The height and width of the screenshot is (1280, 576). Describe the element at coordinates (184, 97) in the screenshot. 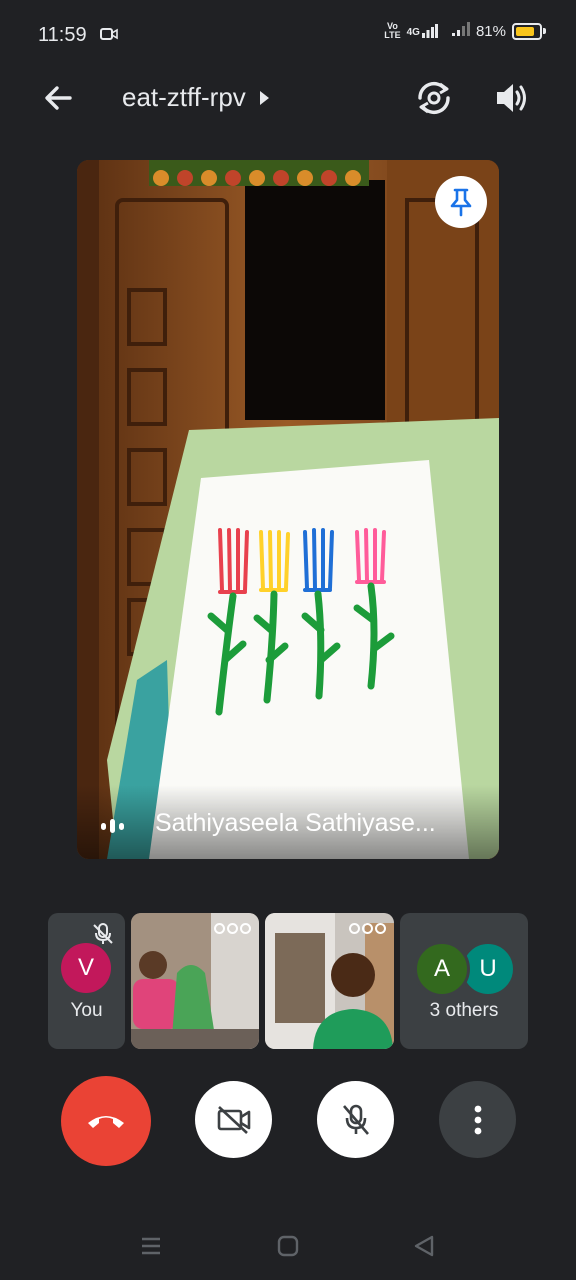

I see `meeting-code: eat-ztff-rpv` at that location.